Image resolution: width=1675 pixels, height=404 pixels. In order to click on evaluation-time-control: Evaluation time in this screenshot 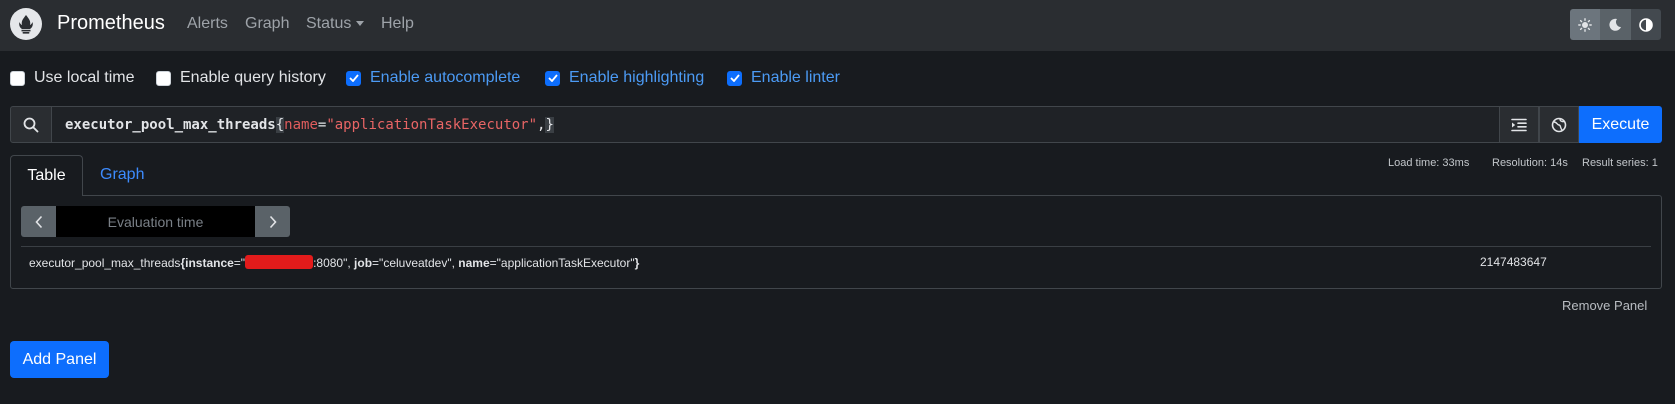, I will do `click(155, 221)`.